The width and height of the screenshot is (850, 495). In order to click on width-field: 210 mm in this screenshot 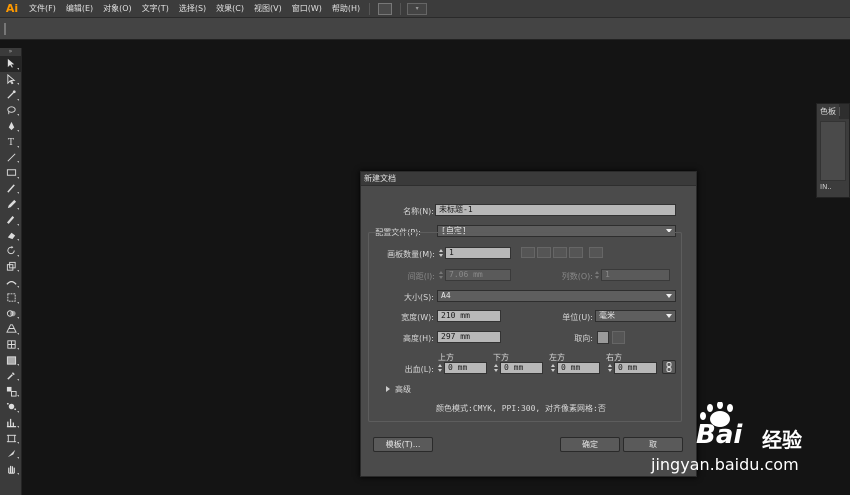, I will do `click(469, 316)`.